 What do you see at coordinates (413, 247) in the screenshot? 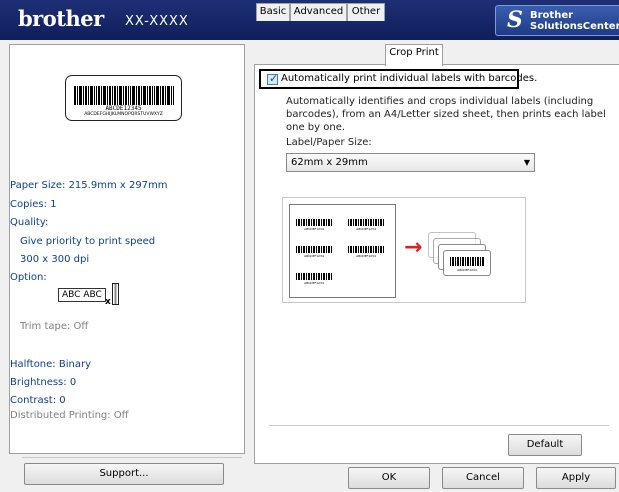
I see `arrow-right-icon: →` at bounding box center [413, 247].